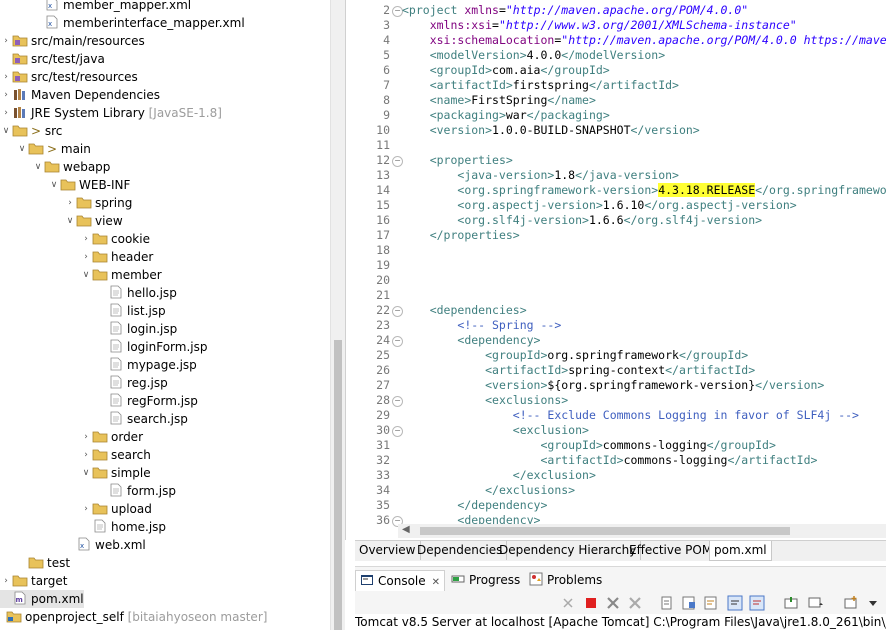 The image size is (886, 630). What do you see at coordinates (147, 401) in the screenshot?
I see `tree-item-regform-jsp: regForm.jsp` at bounding box center [147, 401].